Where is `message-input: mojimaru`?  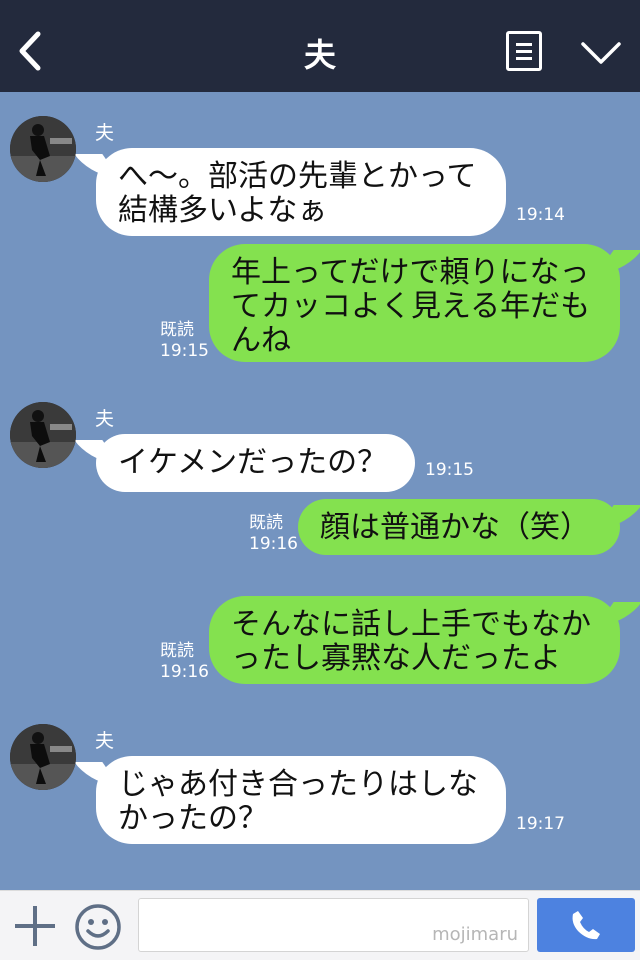
message-input: mojimaru is located at coordinates (333, 925).